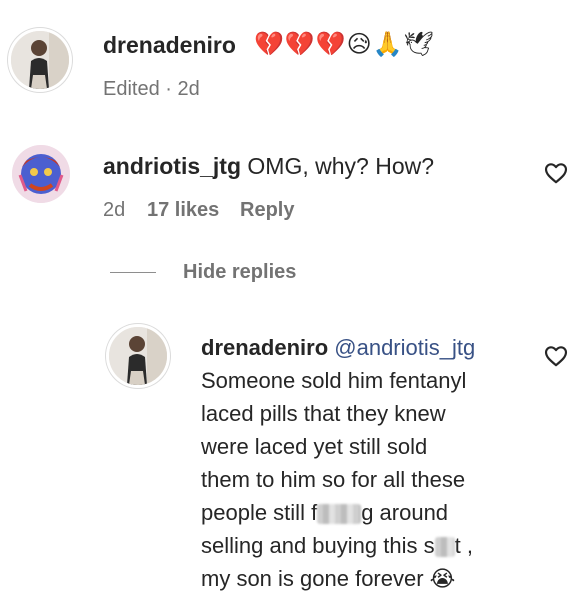  What do you see at coordinates (463, 545) in the screenshot?
I see `reply-text-segment: t ,` at bounding box center [463, 545].